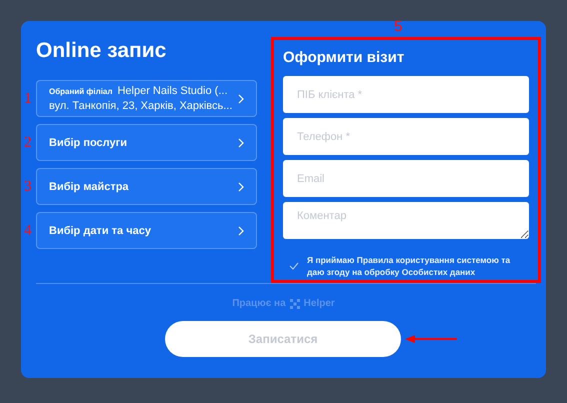  Describe the element at coordinates (28, 230) in the screenshot. I see `annotation-number: 4` at that location.